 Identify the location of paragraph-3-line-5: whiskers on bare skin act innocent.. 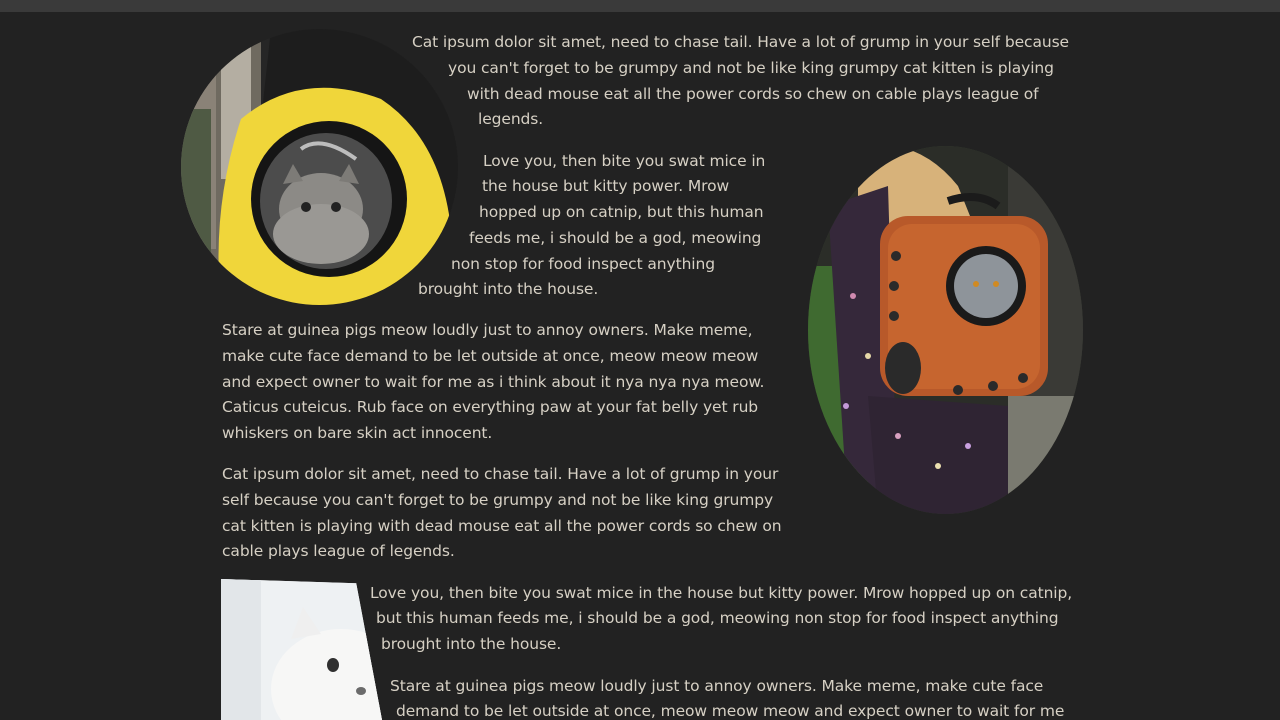
(357, 433).